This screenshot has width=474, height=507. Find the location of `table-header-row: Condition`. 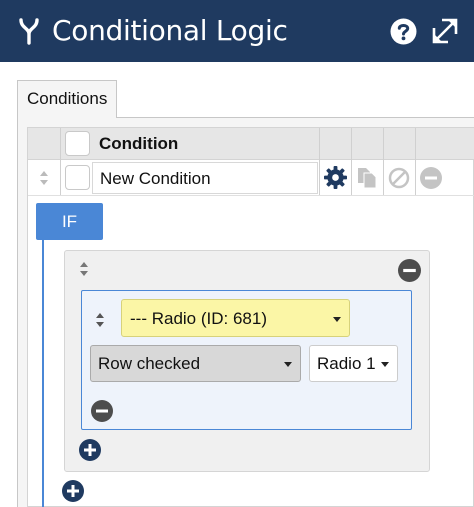

table-header-row: Condition is located at coordinates (251, 144).